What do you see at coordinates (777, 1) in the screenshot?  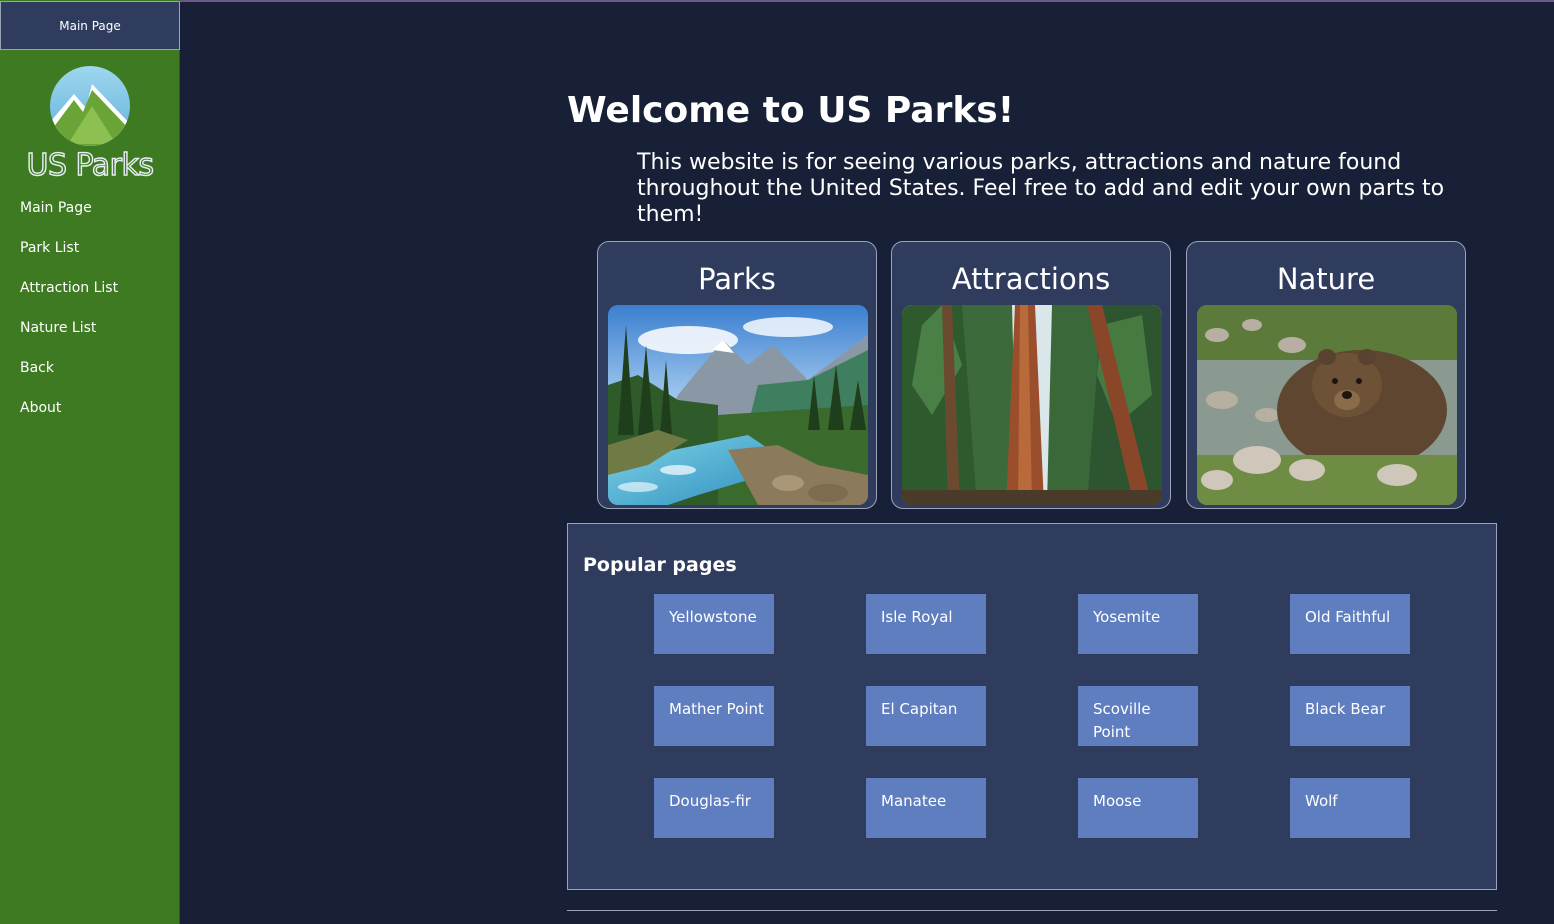 I see `top-border` at bounding box center [777, 1].